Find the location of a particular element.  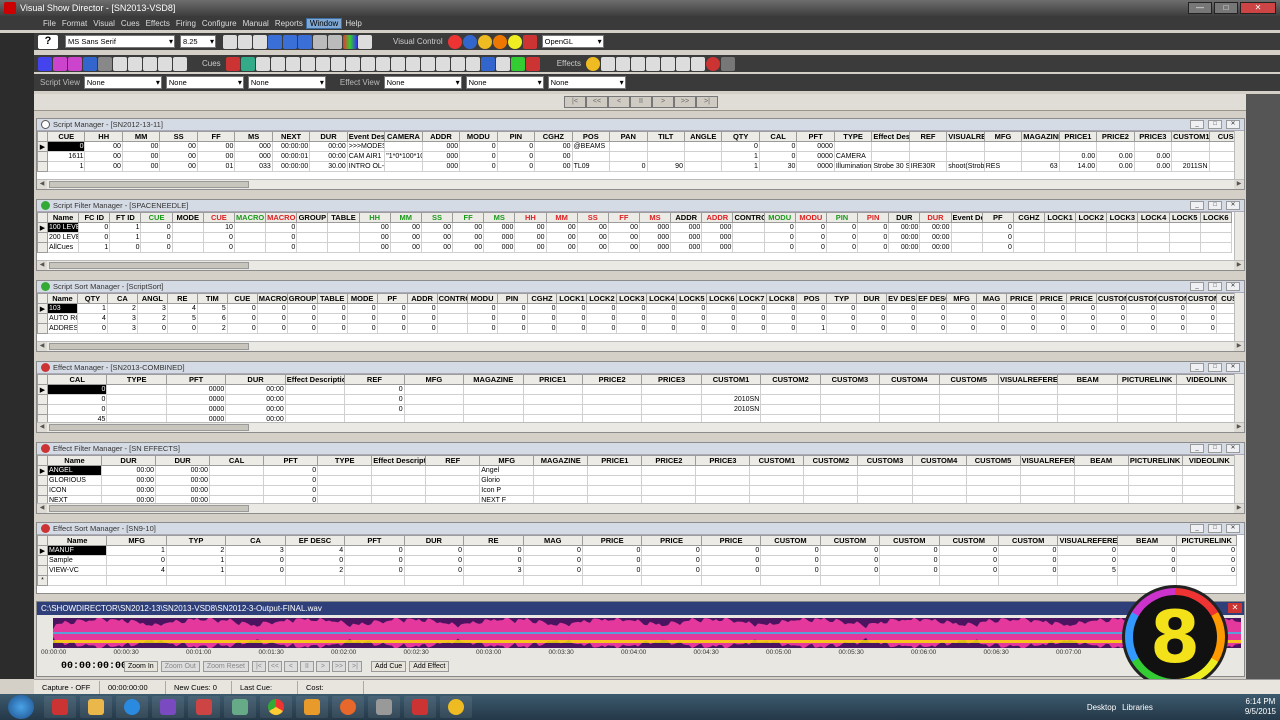

column-header: PFT is located at coordinates (291, 460).